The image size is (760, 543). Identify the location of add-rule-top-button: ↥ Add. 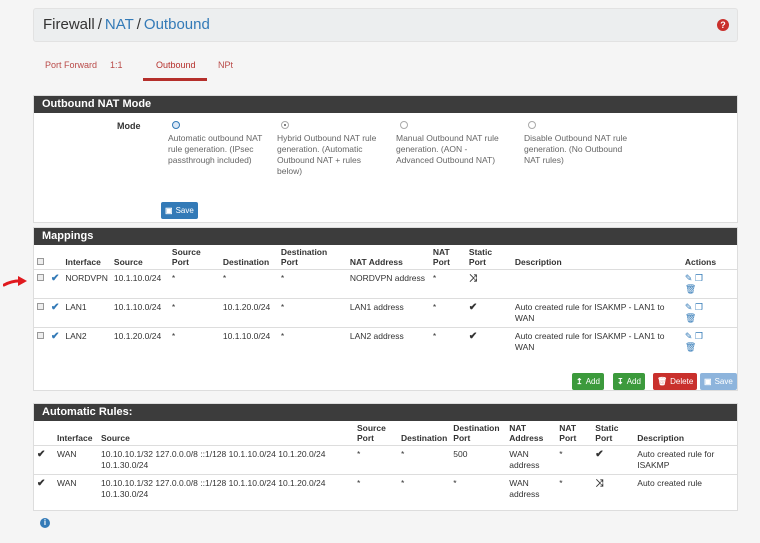
(588, 381).